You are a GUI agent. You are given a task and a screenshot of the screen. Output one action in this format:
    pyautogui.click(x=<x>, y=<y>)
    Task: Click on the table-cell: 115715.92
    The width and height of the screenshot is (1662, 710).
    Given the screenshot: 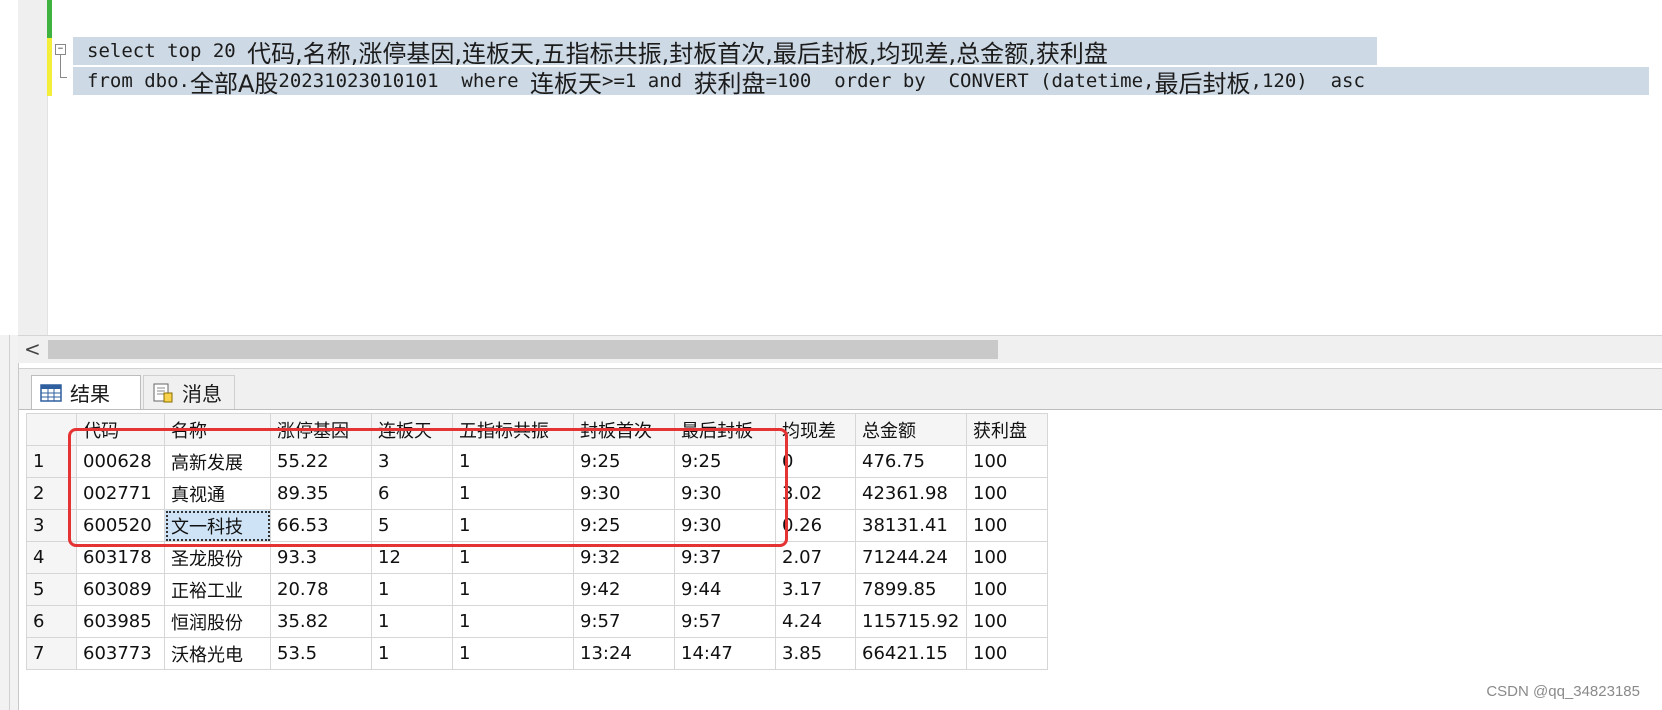 What is the action you would take?
    pyautogui.click(x=911, y=621)
    